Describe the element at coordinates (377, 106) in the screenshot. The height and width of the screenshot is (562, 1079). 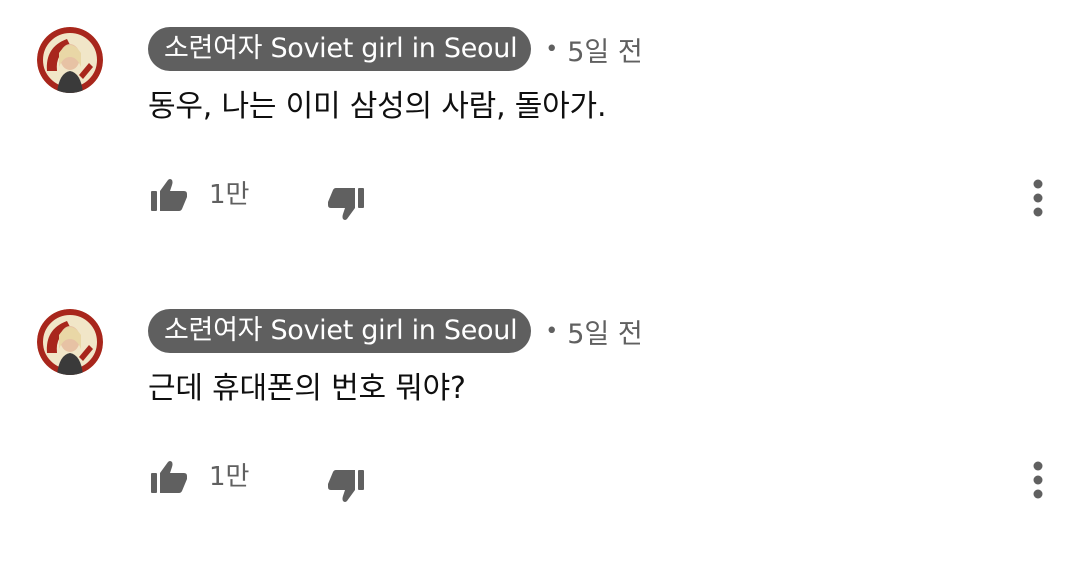
I see `comment-text: 동우, 나는 이미 삼성의 사람, 돌아가.` at that location.